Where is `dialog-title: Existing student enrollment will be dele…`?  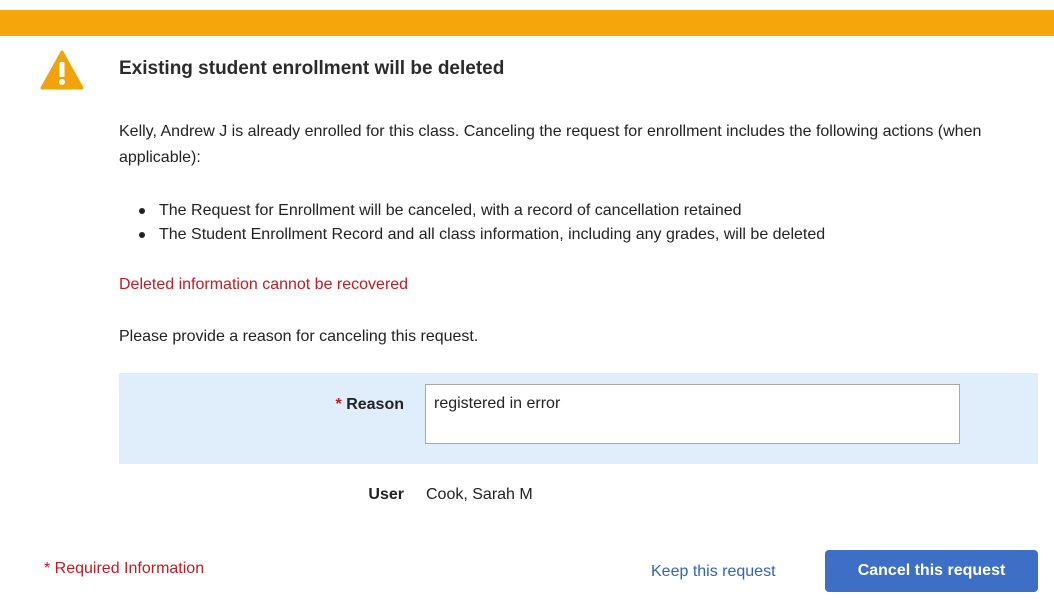 dialog-title: Existing student enrollment will be dele… is located at coordinates (312, 68).